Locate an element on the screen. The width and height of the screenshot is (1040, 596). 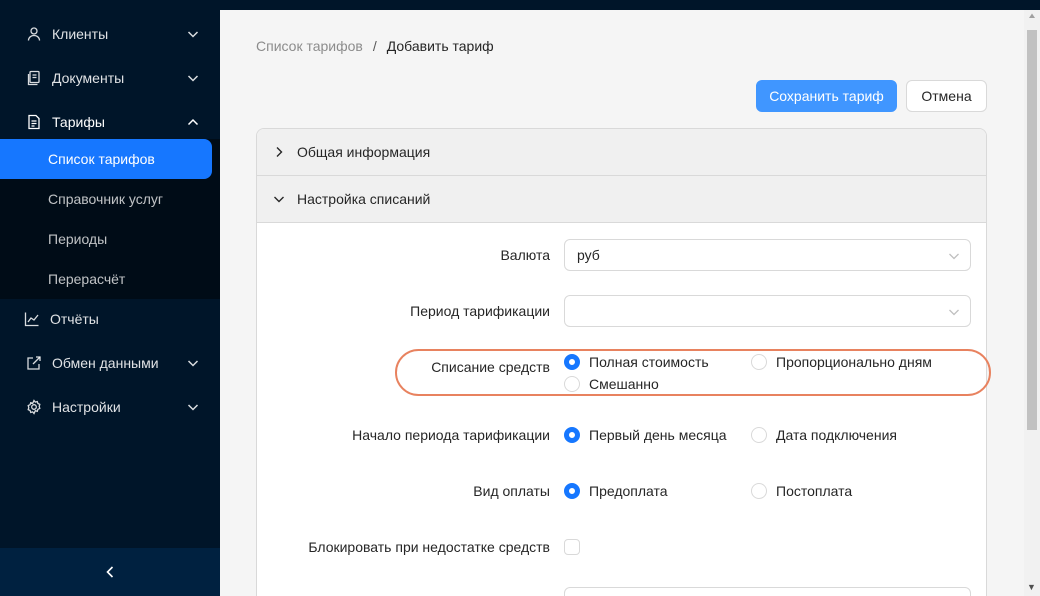
cancel-button: Отмена is located at coordinates (946, 96).